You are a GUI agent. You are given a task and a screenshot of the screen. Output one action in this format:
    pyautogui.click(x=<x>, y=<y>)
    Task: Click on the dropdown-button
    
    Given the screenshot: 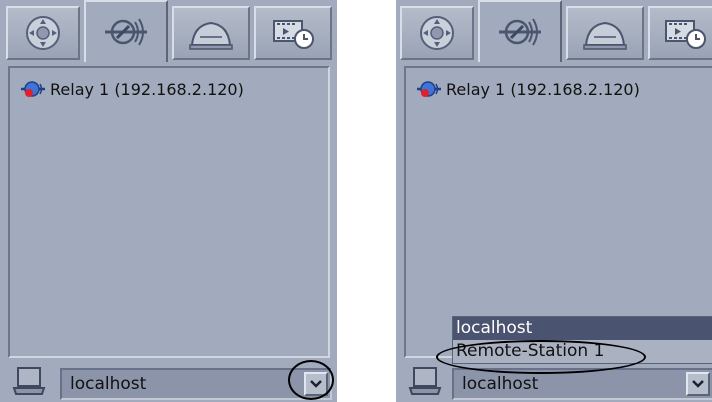 What is the action you would take?
    pyautogui.click(x=698, y=384)
    